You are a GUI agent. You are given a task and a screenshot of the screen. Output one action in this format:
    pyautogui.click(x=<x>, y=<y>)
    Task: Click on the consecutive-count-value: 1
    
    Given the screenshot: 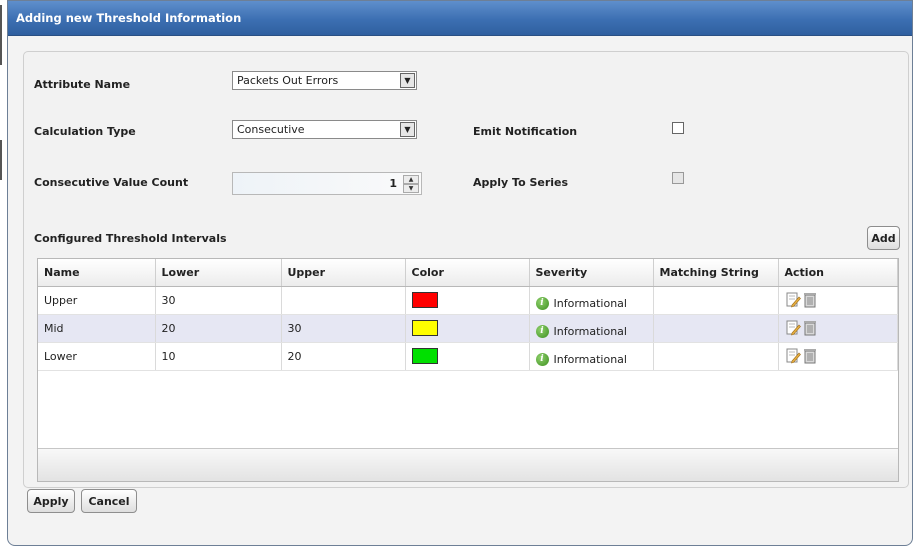 What is the action you would take?
    pyautogui.click(x=393, y=183)
    